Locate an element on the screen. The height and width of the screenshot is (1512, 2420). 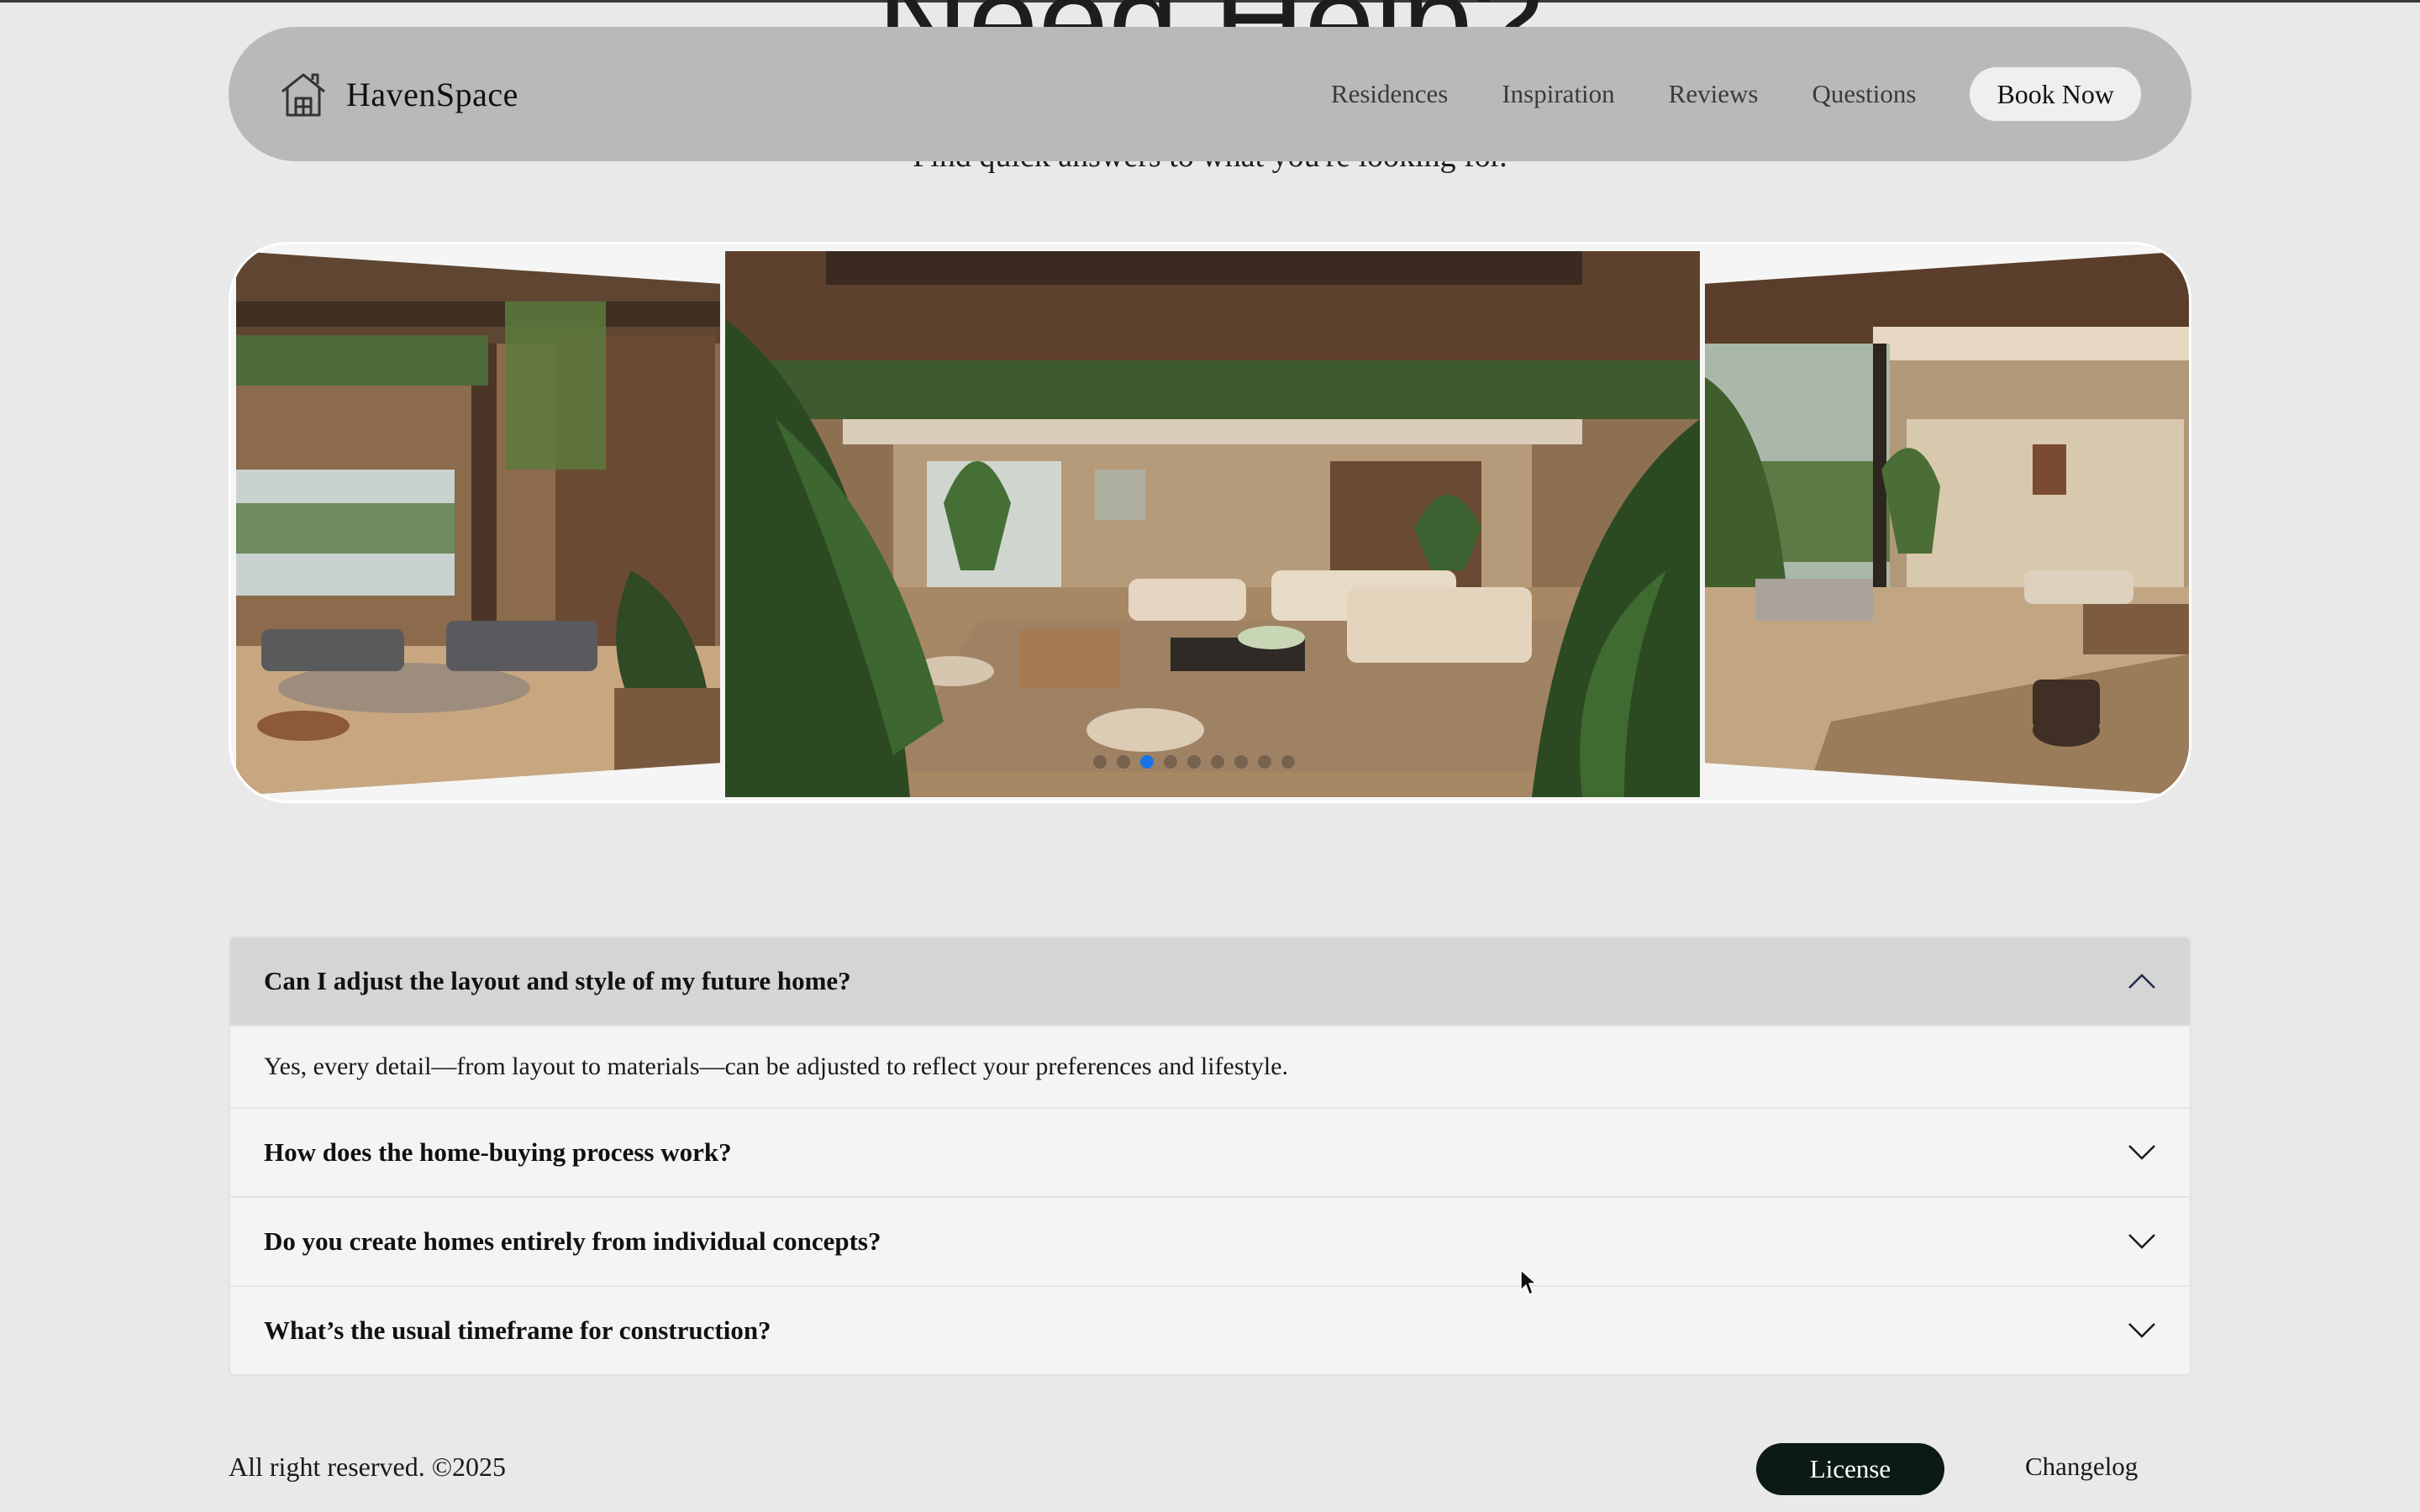
faq-question-toggle: How does the home-buying process work? is located at coordinates (1210, 1152).